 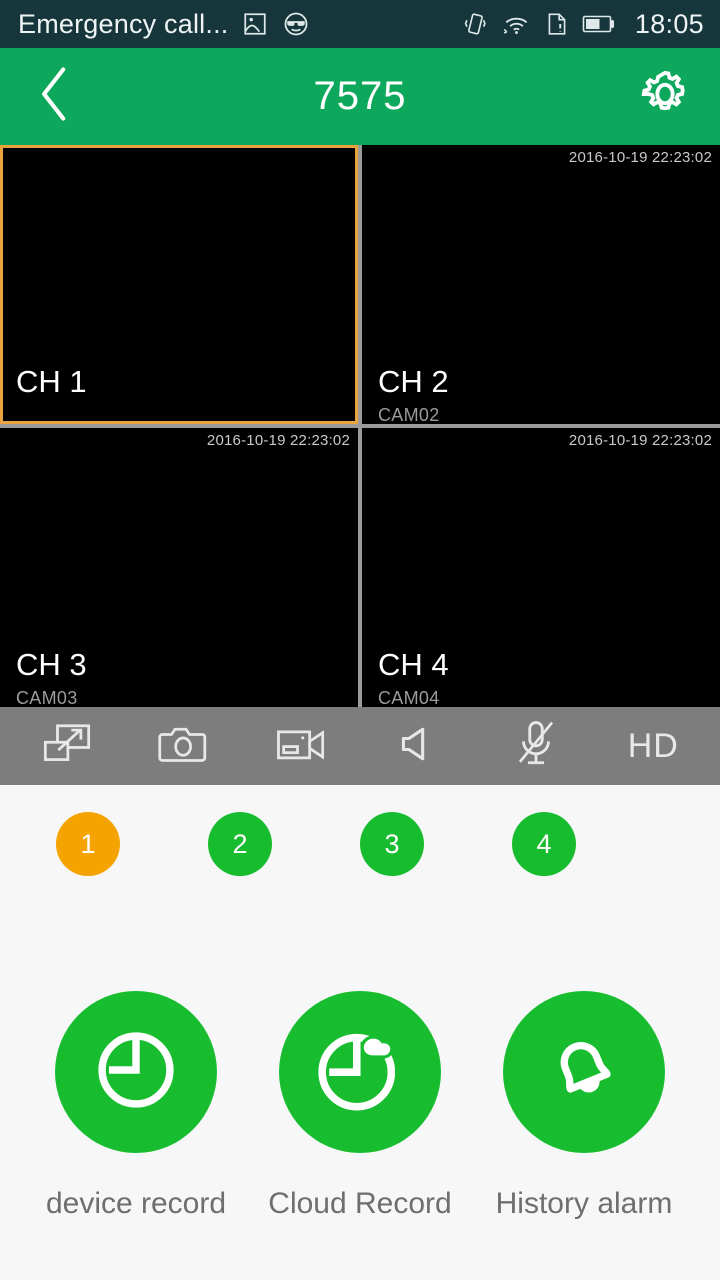 What do you see at coordinates (413, 381) in the screenshot?
I see `video-channel-label: CH 2` at bounding box center [413, 381].